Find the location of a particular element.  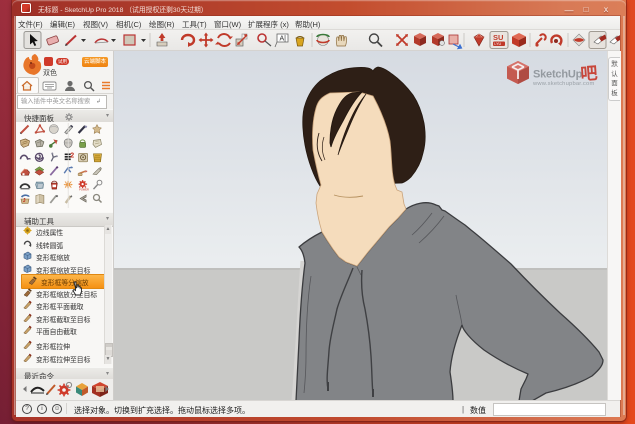

svg-text: SU is located at coordinates (498, 37).